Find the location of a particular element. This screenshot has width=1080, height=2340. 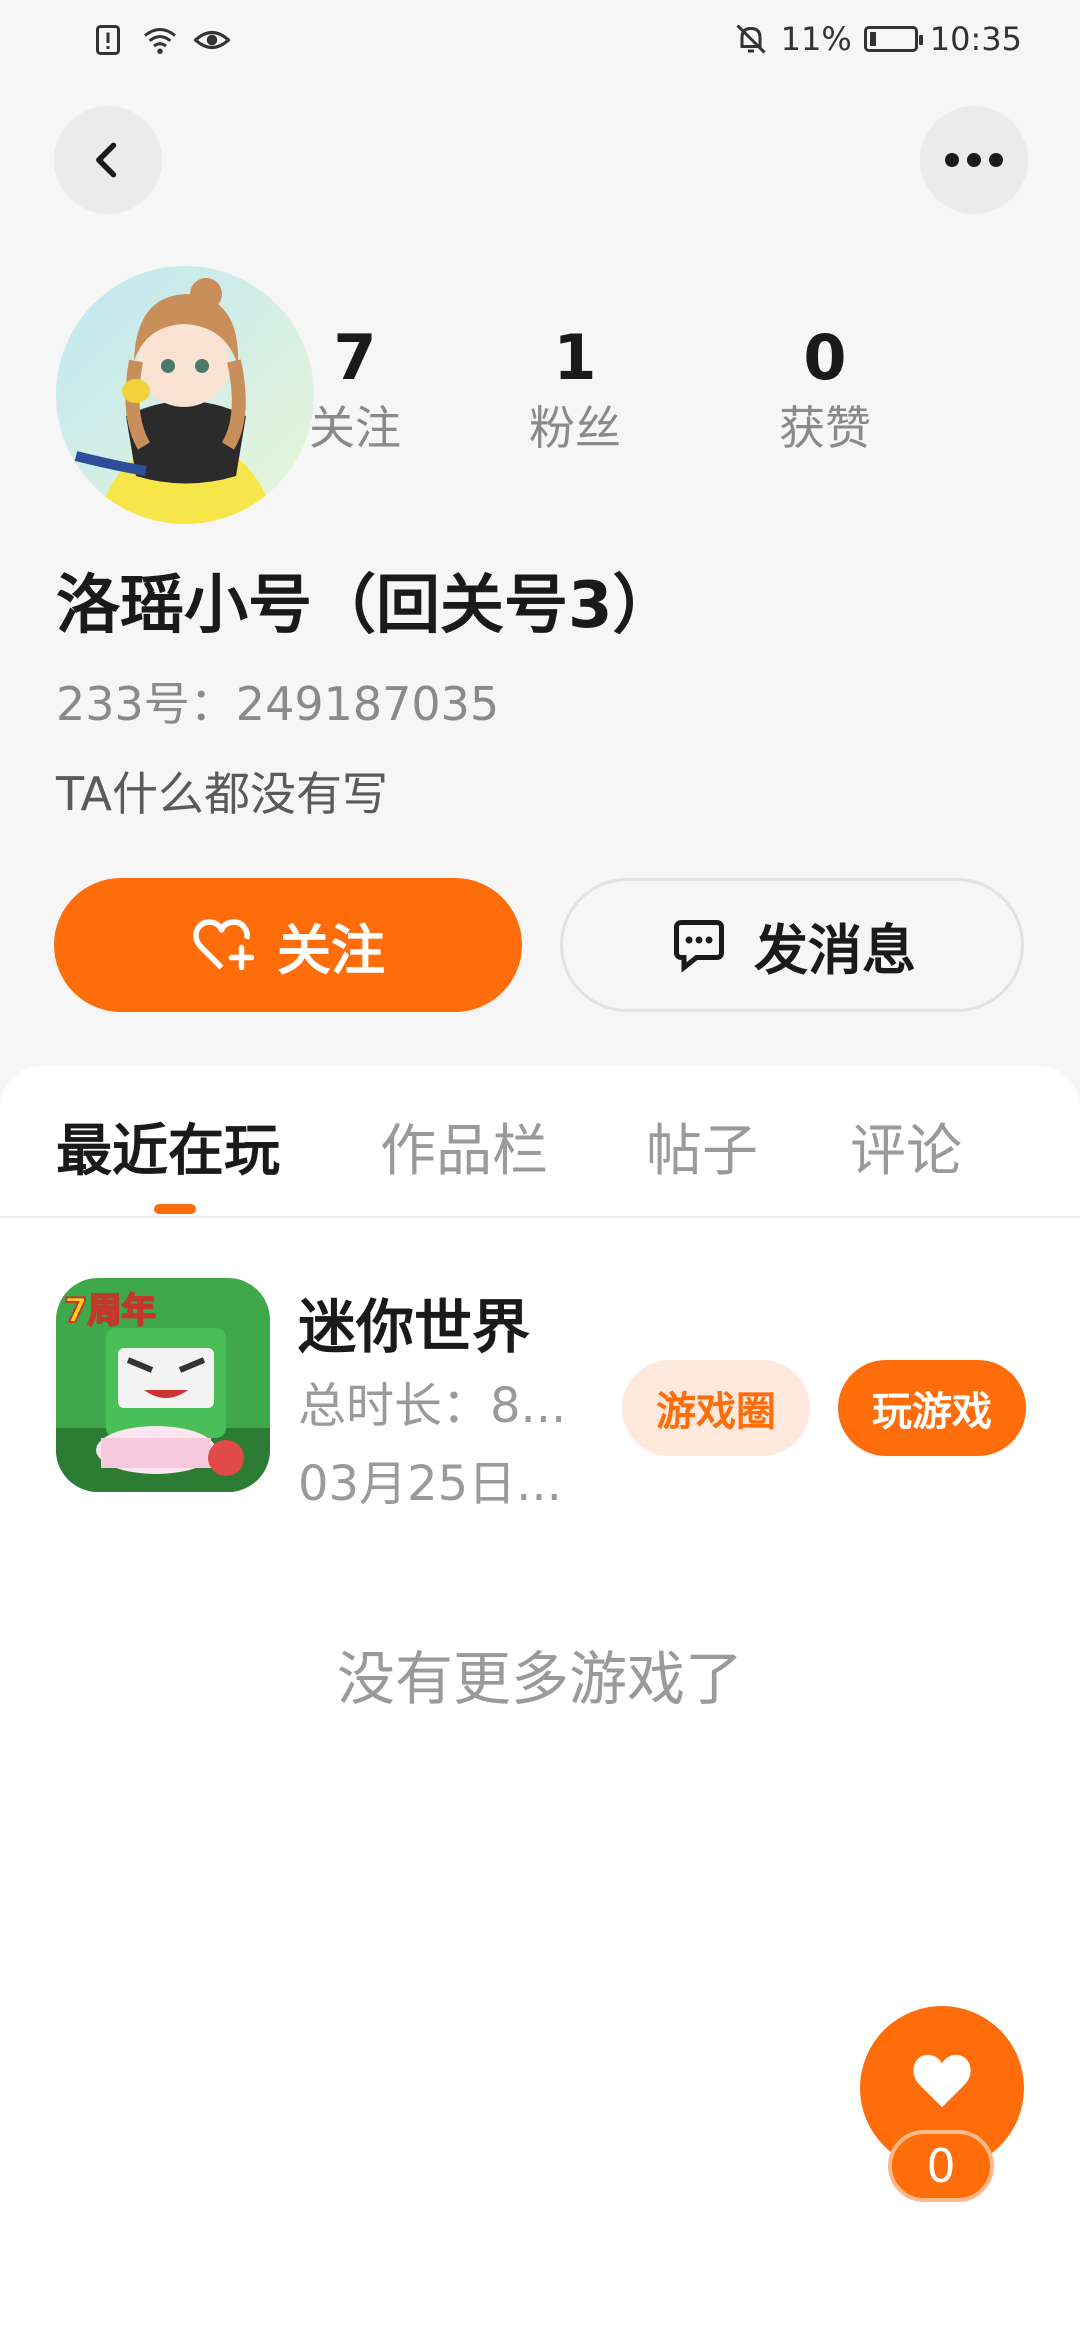

heart-icon is located at coordinates (942, 2081).